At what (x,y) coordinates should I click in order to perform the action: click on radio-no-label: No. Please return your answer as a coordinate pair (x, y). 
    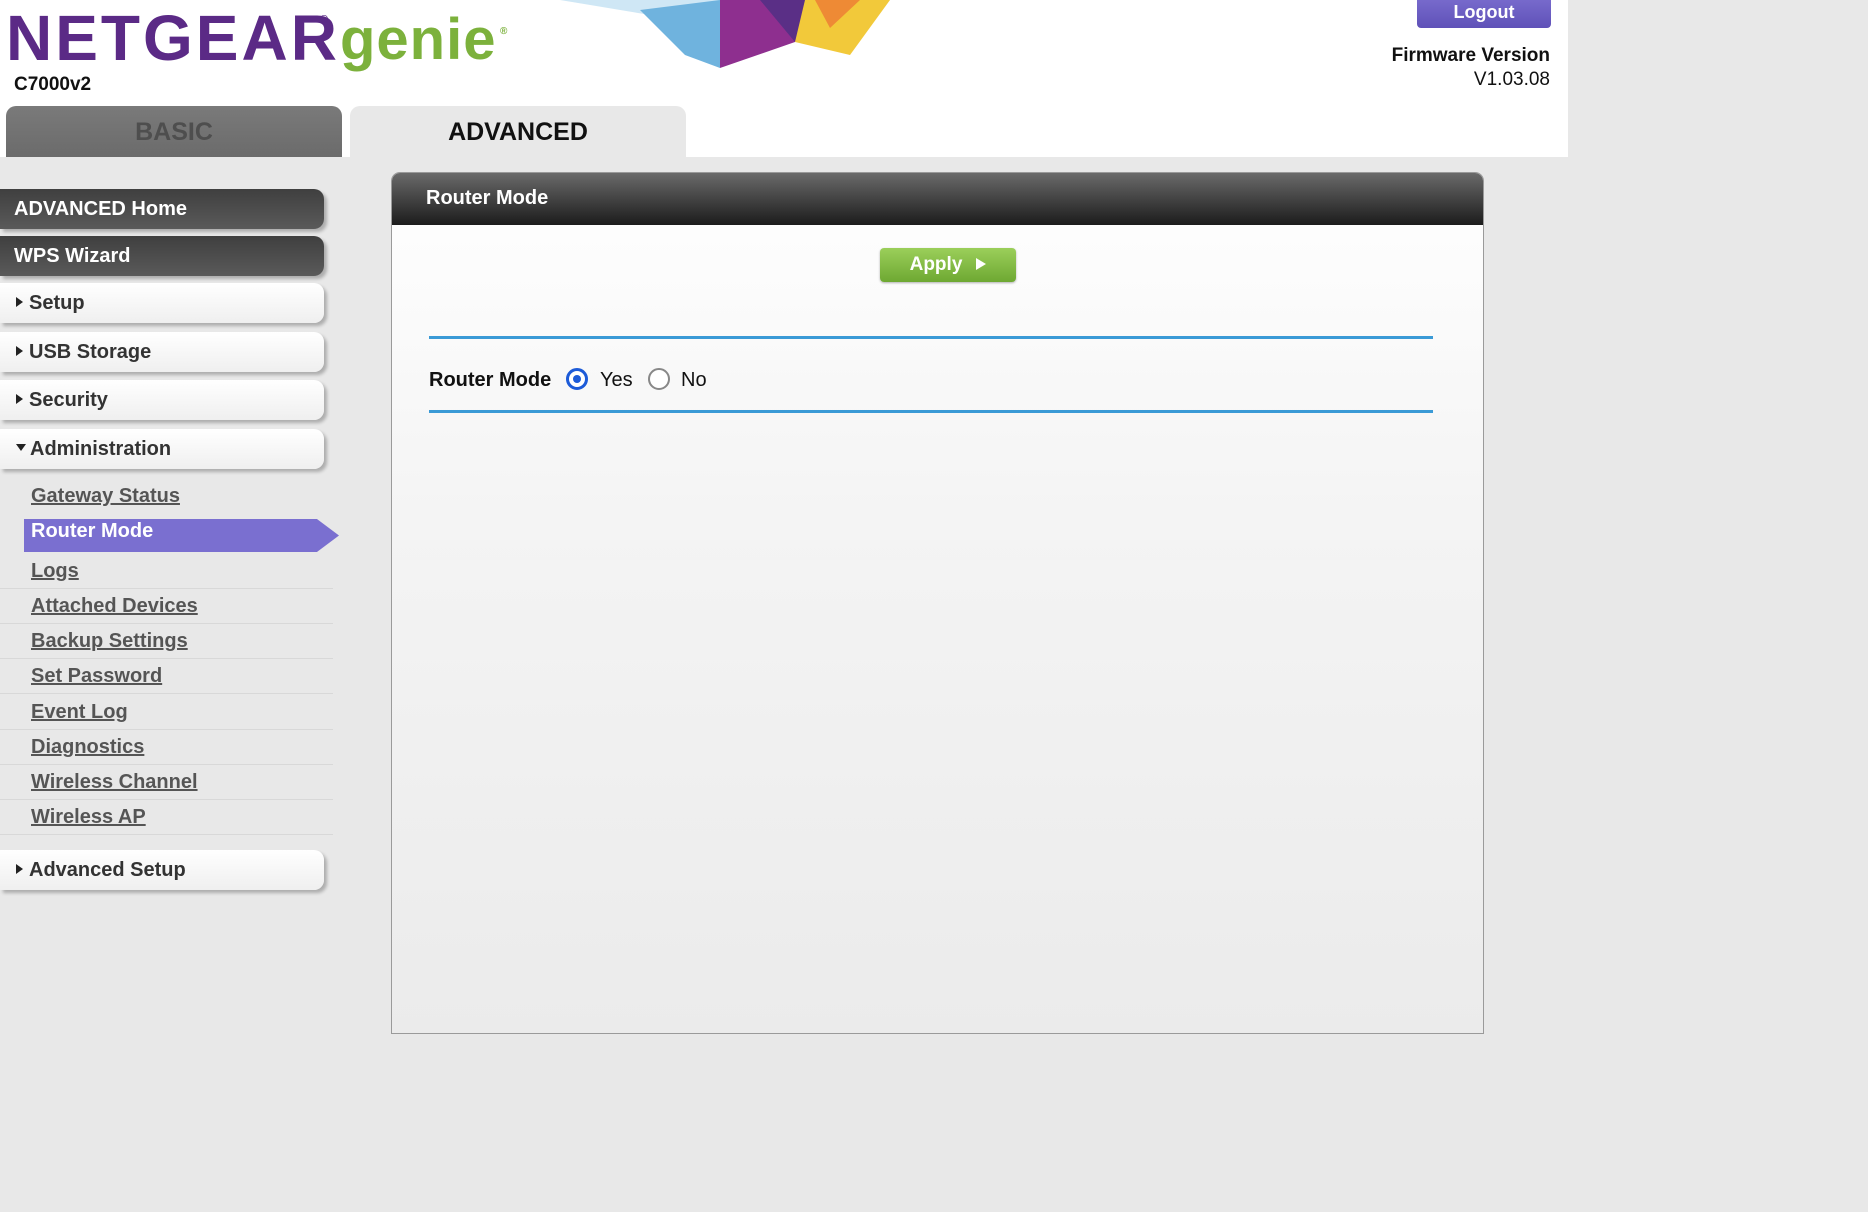
    Looking at the image, I should click on (694, 380).